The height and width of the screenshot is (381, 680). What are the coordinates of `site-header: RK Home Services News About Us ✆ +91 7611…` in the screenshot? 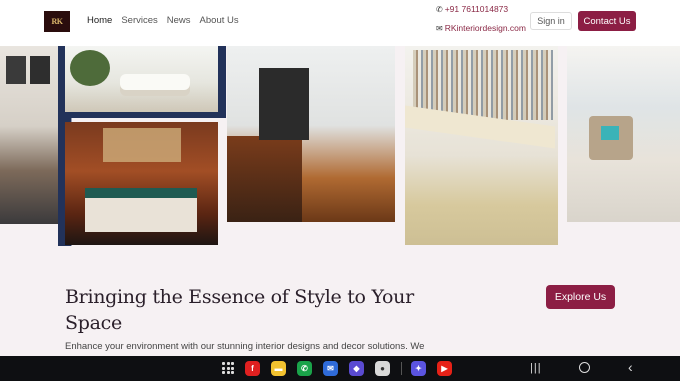 It's located at (340, 23).